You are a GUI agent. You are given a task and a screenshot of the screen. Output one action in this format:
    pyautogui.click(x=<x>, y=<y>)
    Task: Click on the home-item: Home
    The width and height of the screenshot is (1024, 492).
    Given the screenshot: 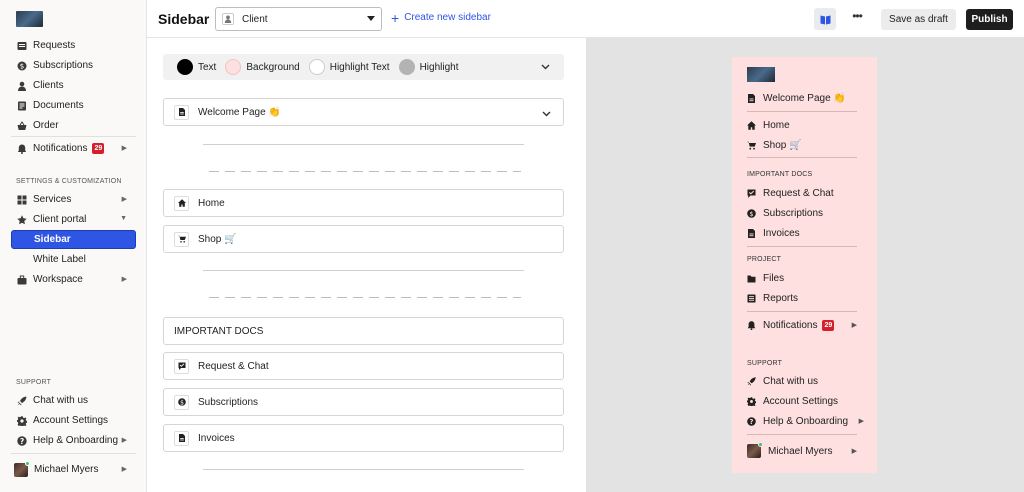 What is the action you would take?
    pyautogui.click(x=363, y=203)
    